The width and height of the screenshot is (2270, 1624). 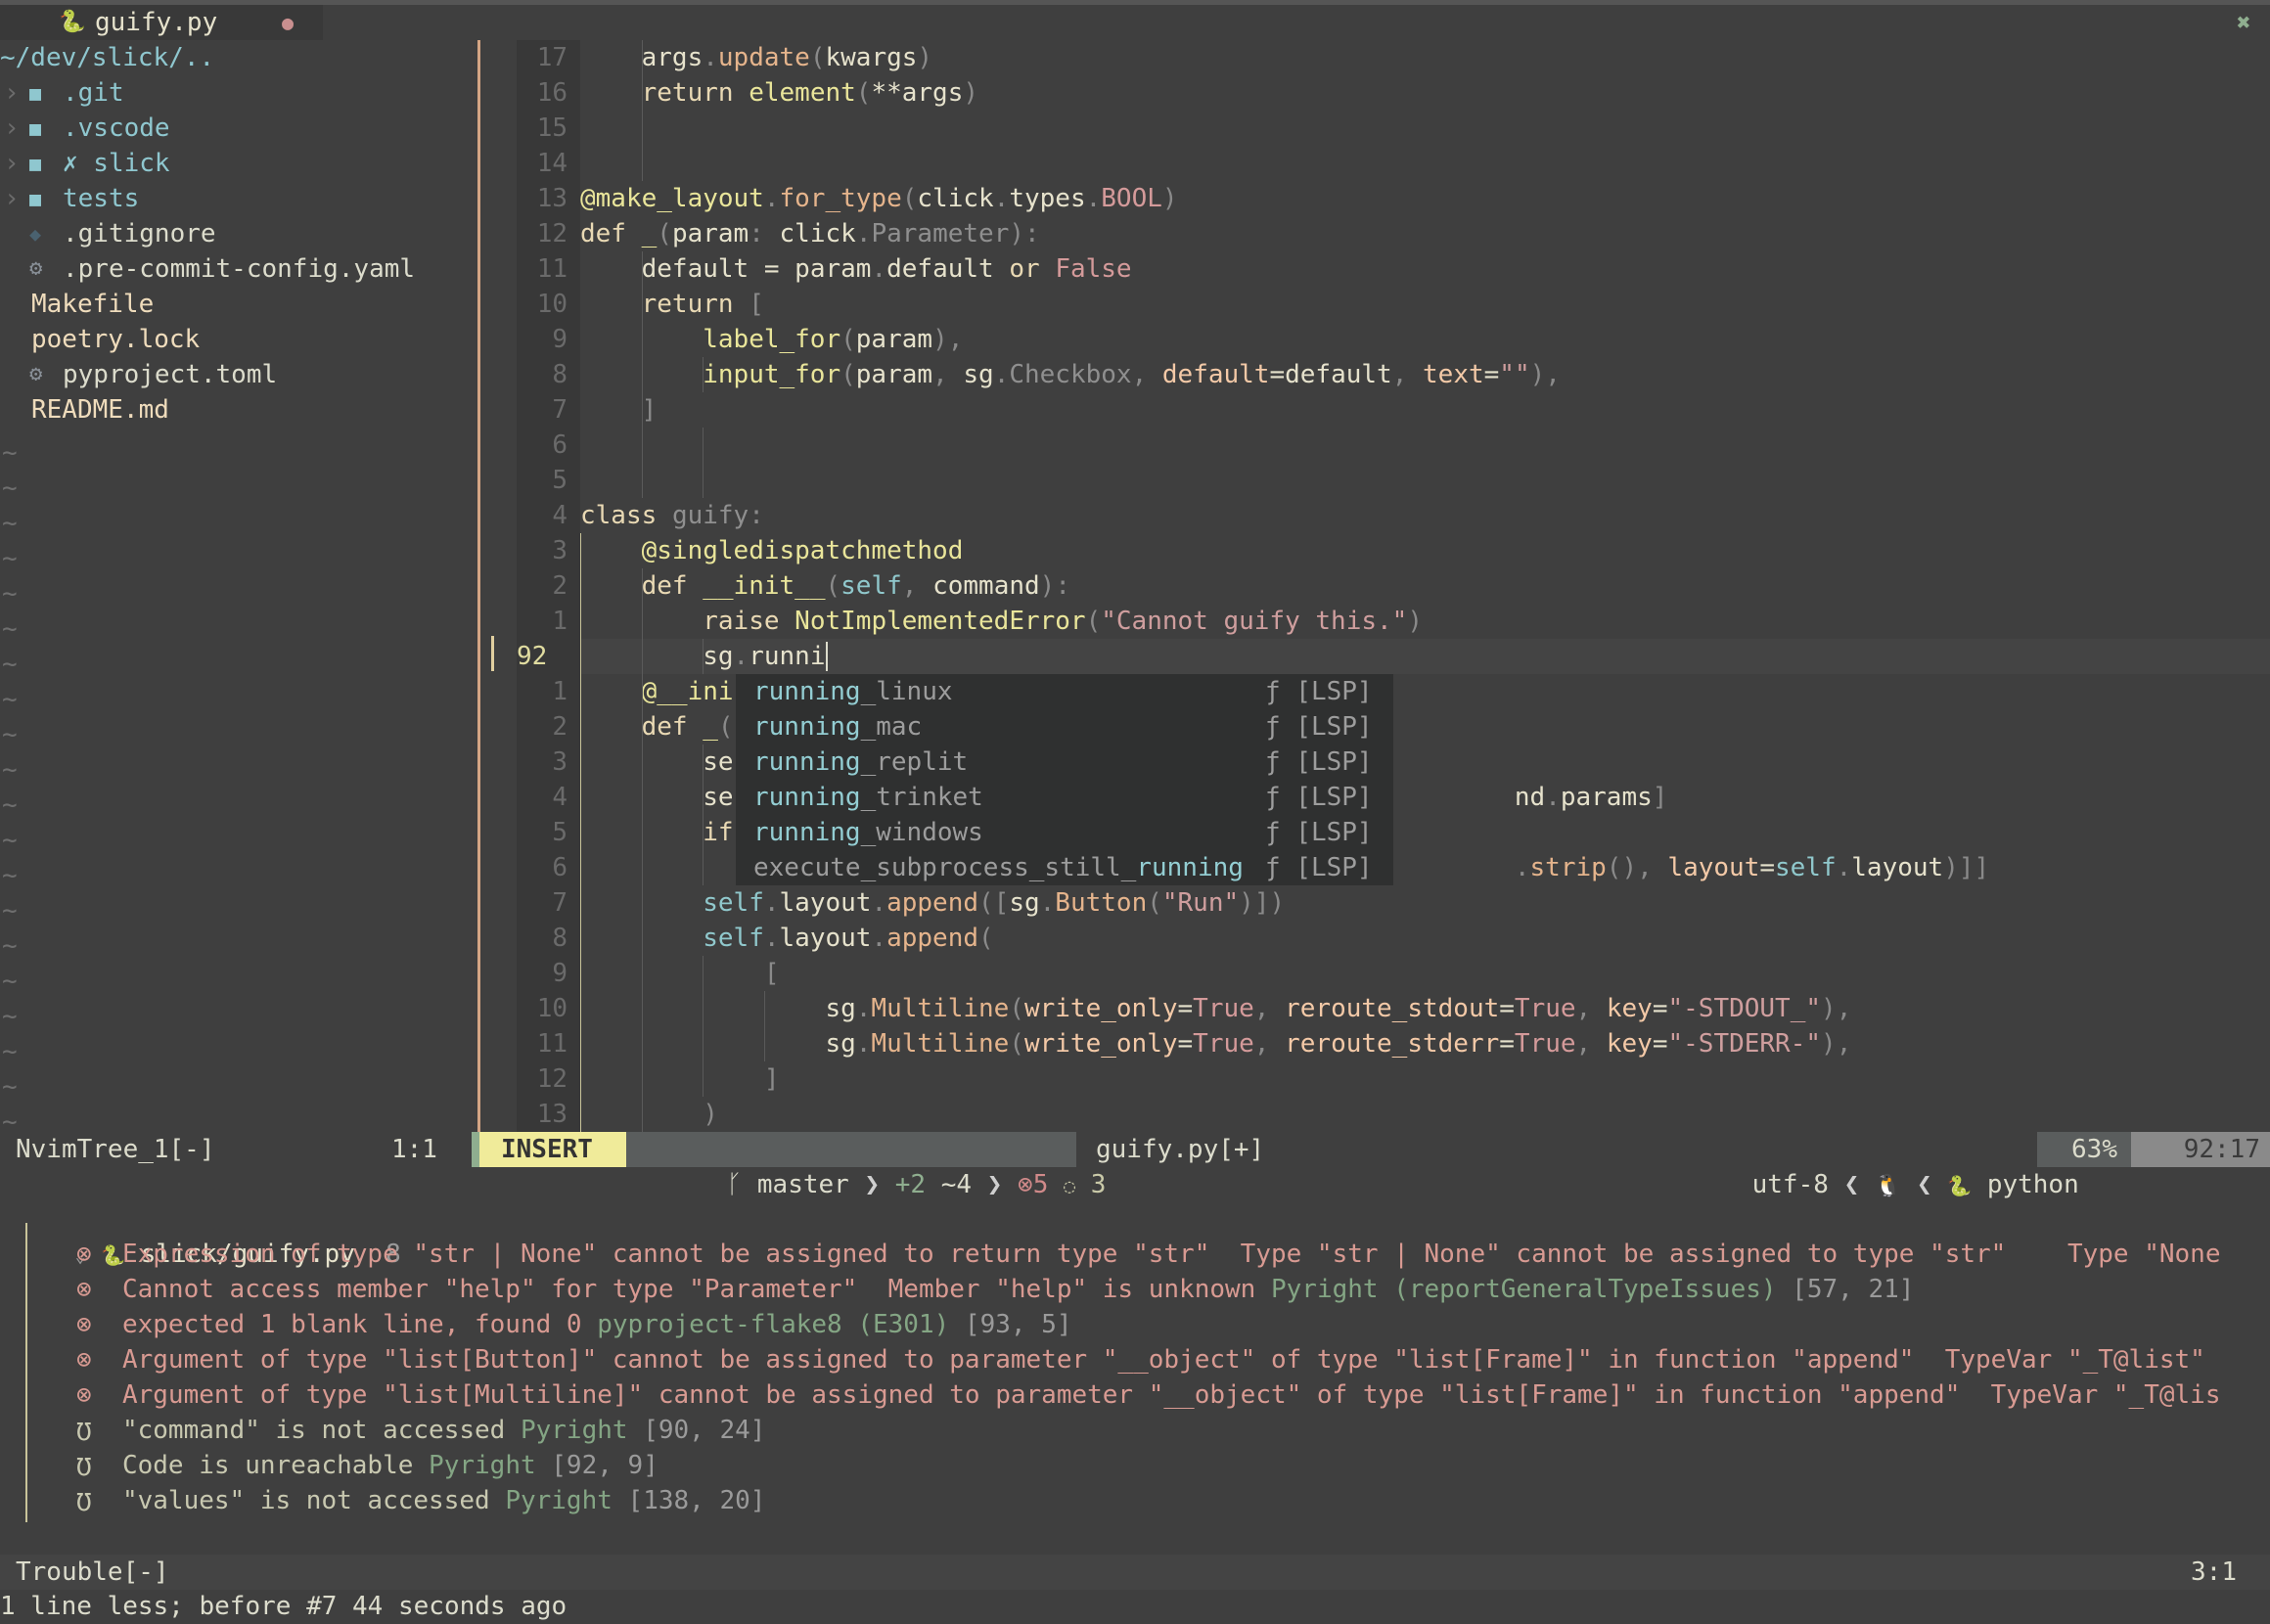 I want to click on completion-item: running_trinket ƒ [LSP], so click(x=1066, y=797).